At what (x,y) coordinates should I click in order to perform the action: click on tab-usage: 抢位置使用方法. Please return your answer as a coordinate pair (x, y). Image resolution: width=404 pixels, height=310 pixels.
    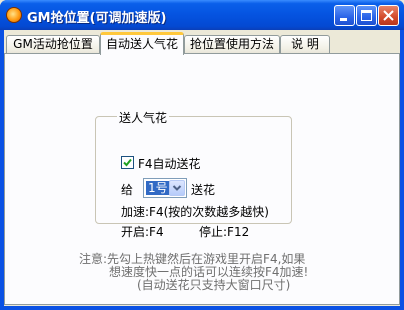
    Looking at the image, I should click on (232, 44).